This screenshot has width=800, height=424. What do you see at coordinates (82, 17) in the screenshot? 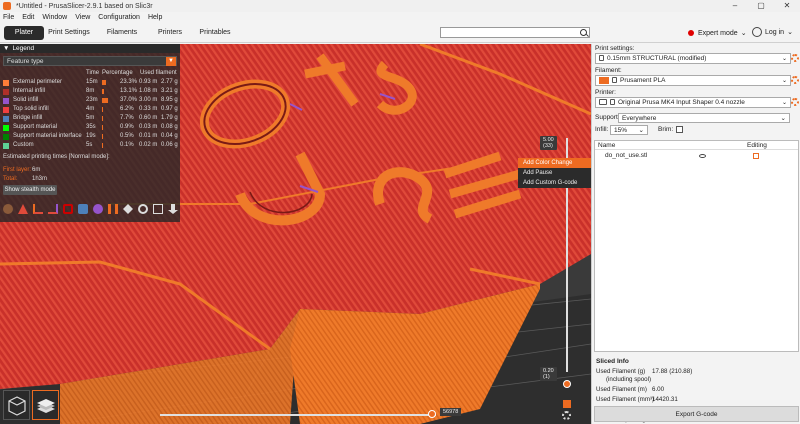
I see `menu-view: View` at bounding box center [82, 17].